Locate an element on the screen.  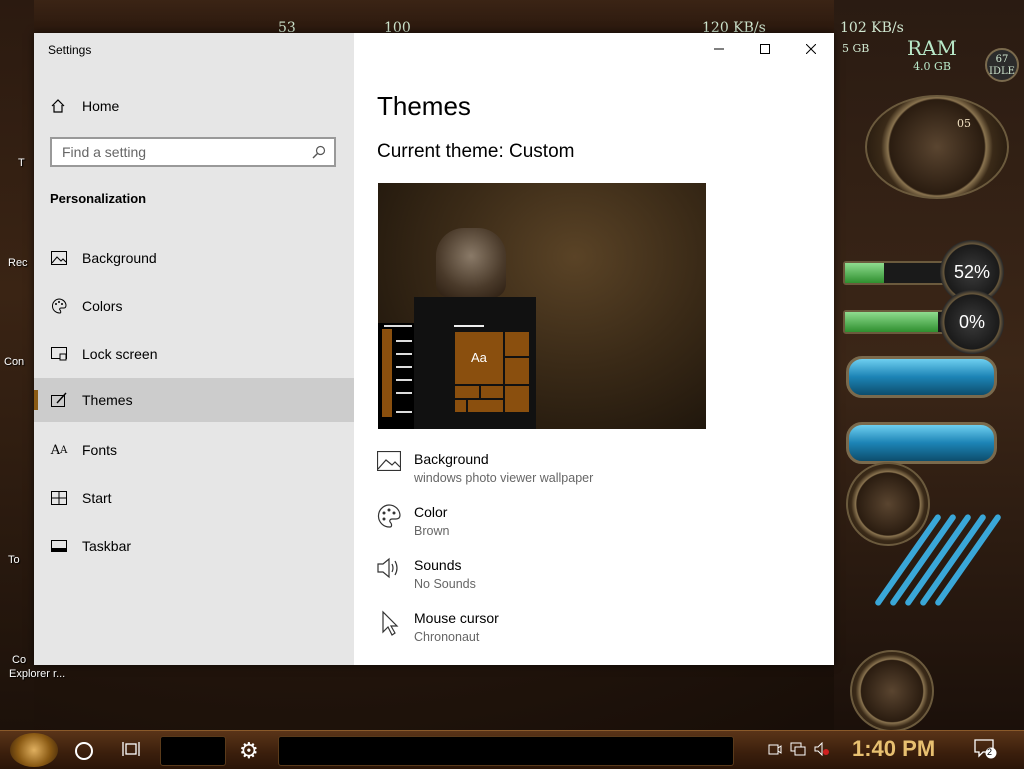
network-icon is located at coordinates (798, 750).